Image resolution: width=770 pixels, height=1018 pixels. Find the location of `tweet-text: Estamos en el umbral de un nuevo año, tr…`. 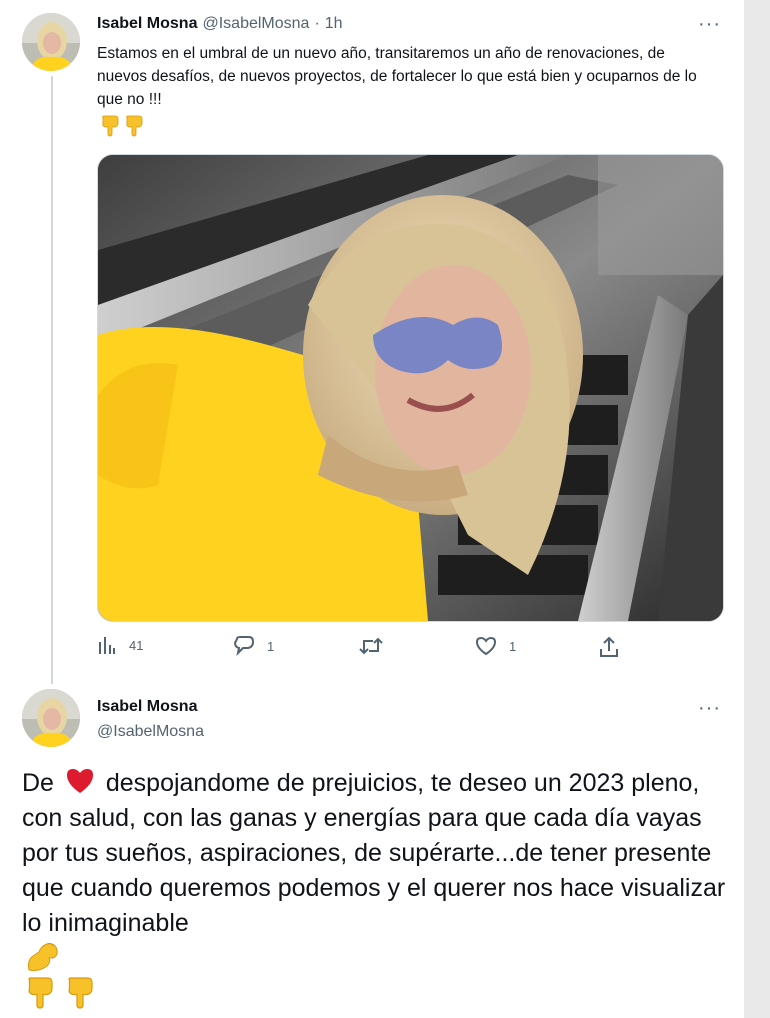

tweet-text: Estamos en el umbral de un nuevo año, tr… is located at coordinates (397, 76).